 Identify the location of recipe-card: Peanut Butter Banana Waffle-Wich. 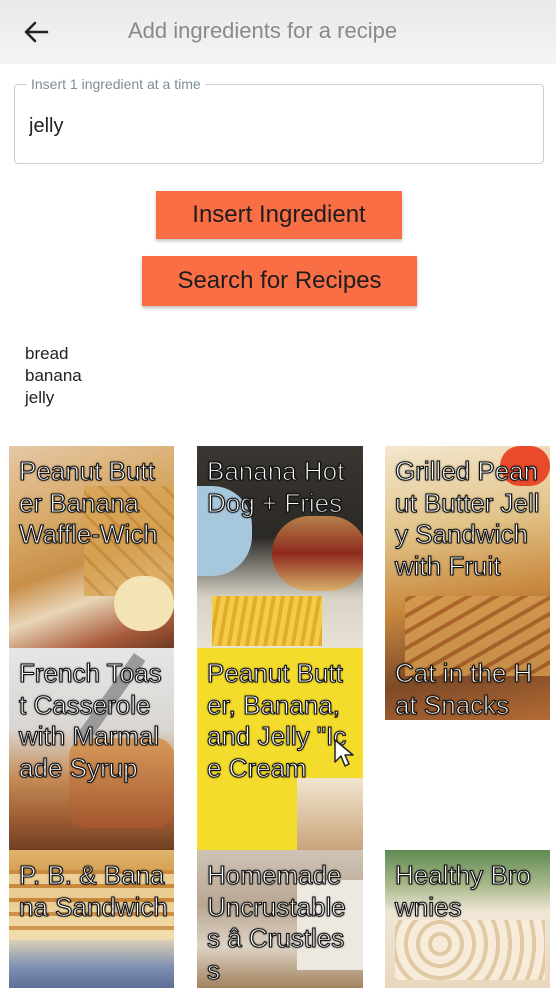
(91, 547).